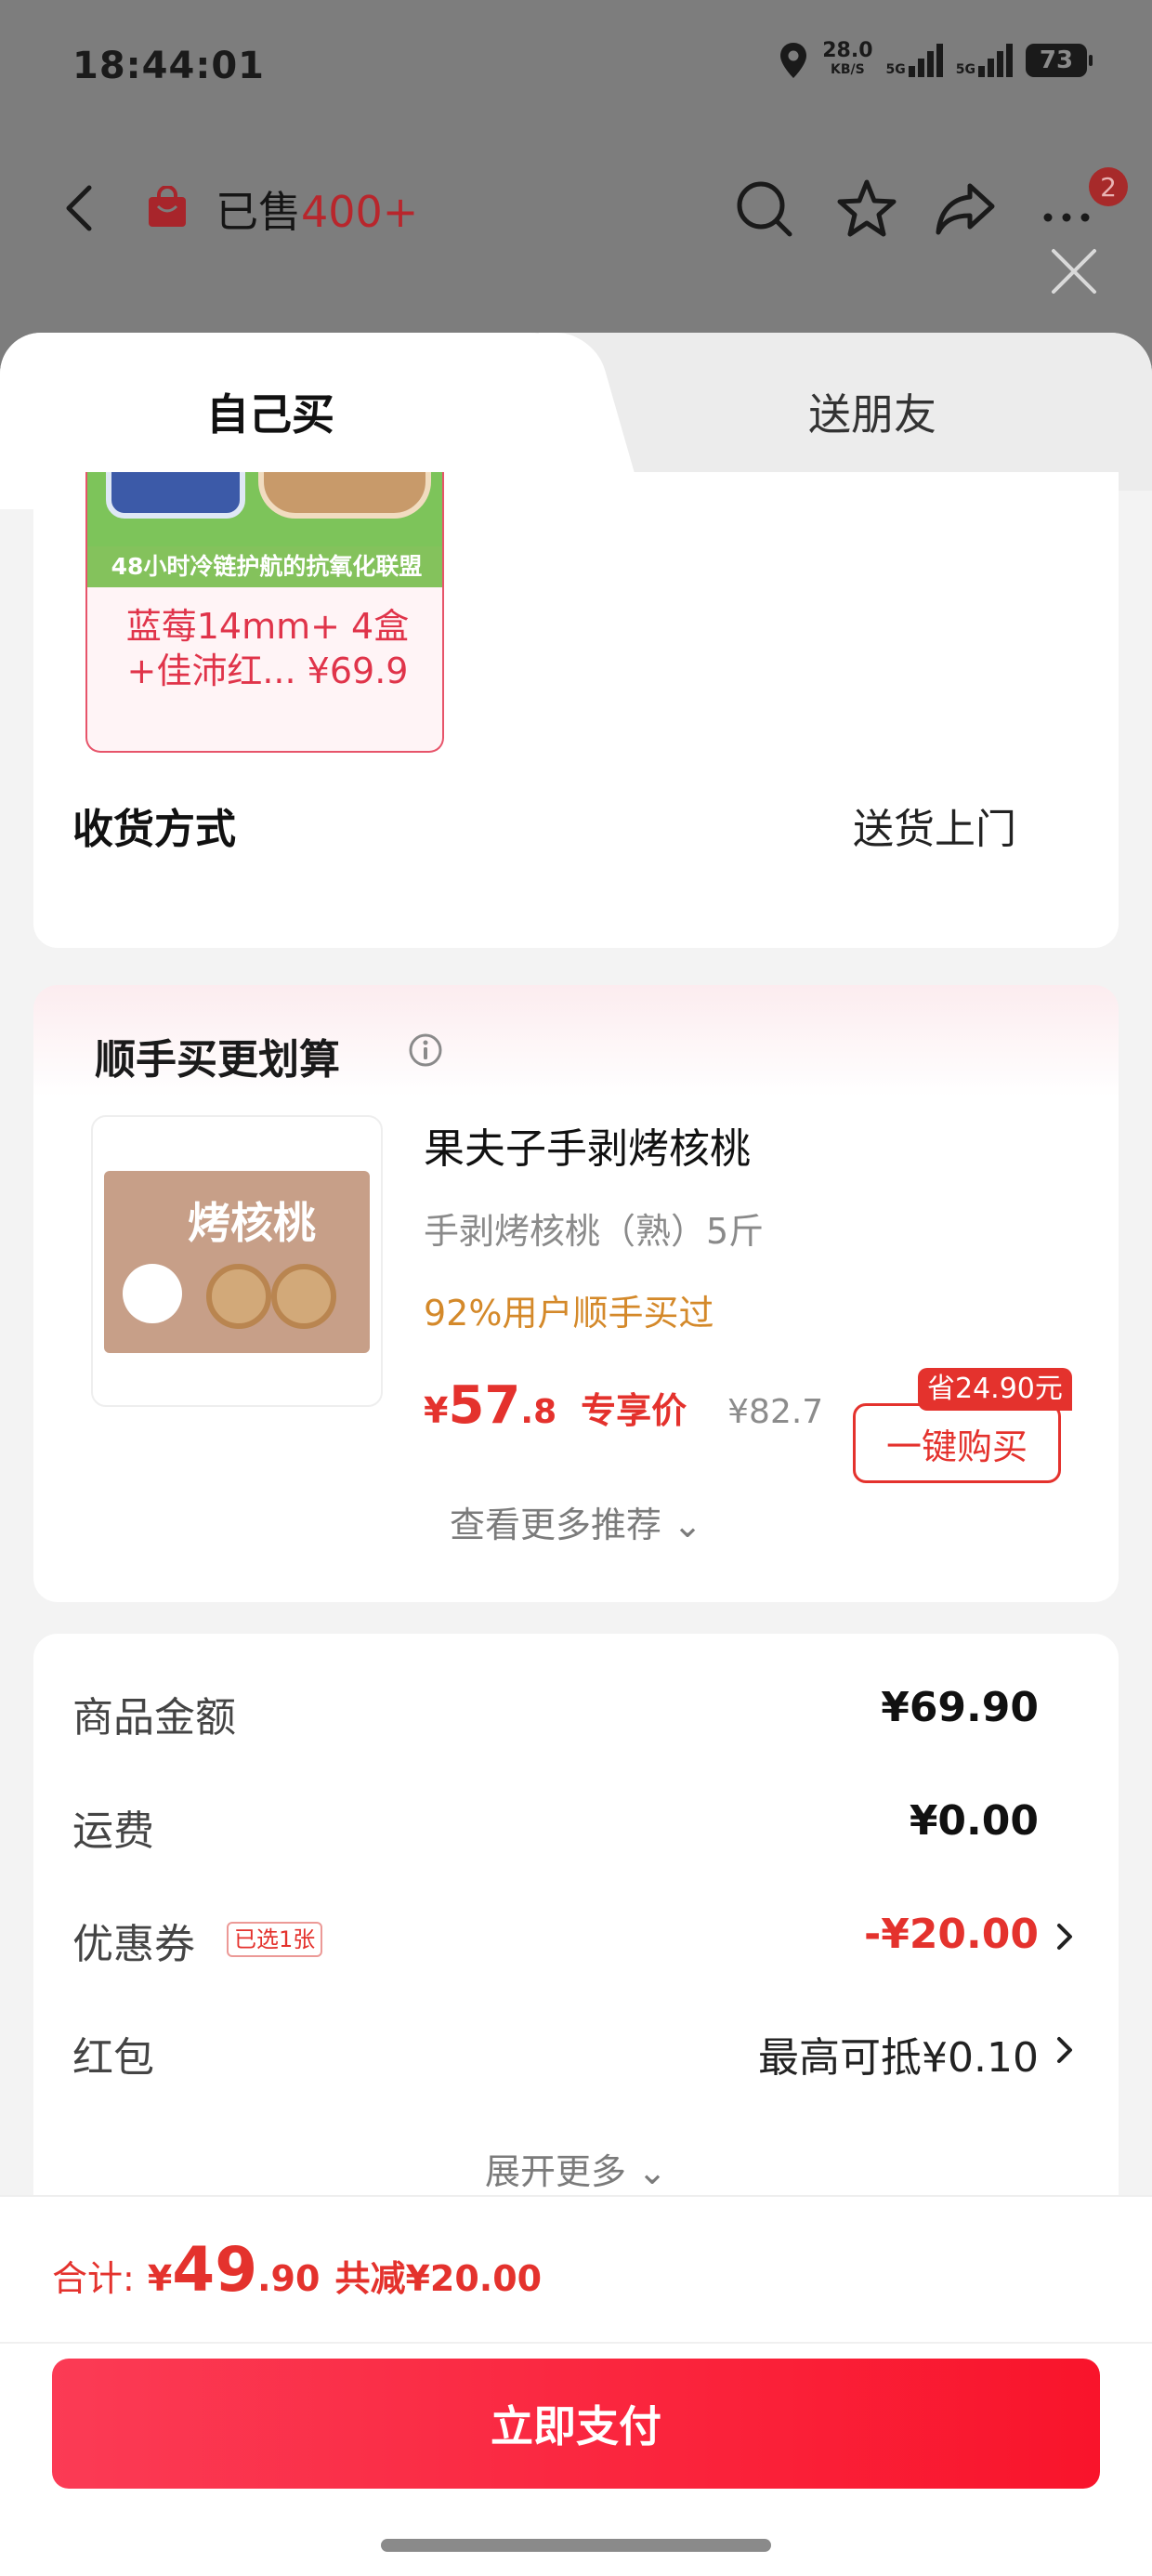 The image size is (1152, 2576). What do you see at coordinates (914, 60) in the screenshot?
I see `signal-5g-1: 5G` at bounding box center [914, 60].